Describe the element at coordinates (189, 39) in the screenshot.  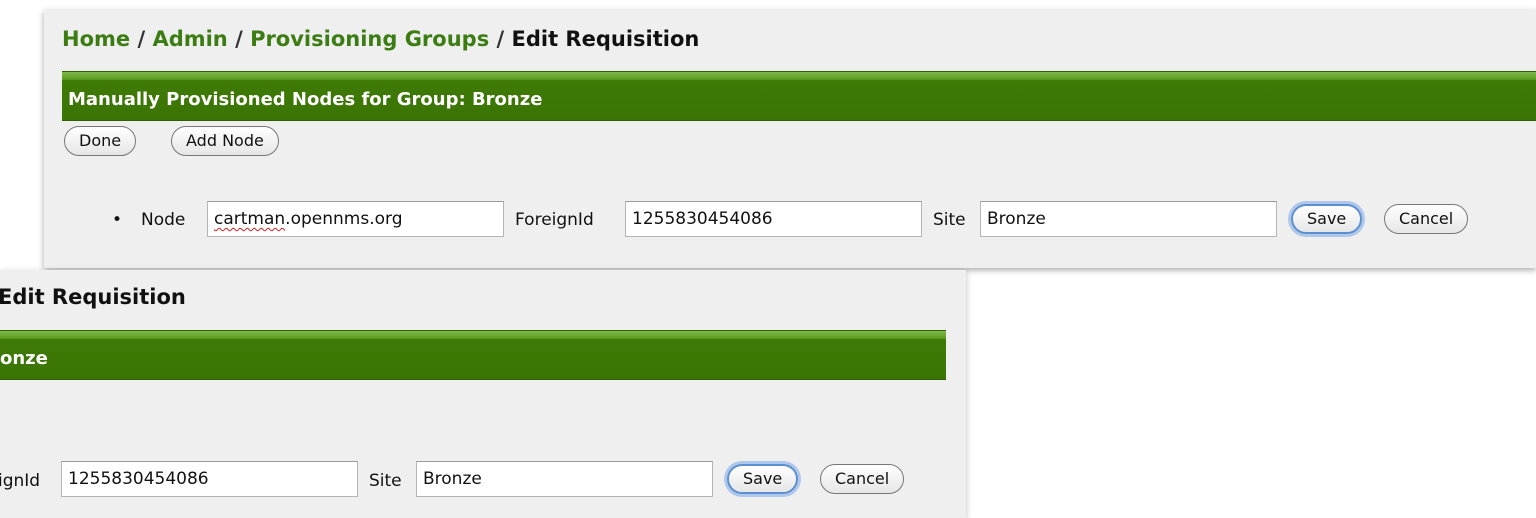
I see `breadcrumb-admin-link: Admin` at that location.